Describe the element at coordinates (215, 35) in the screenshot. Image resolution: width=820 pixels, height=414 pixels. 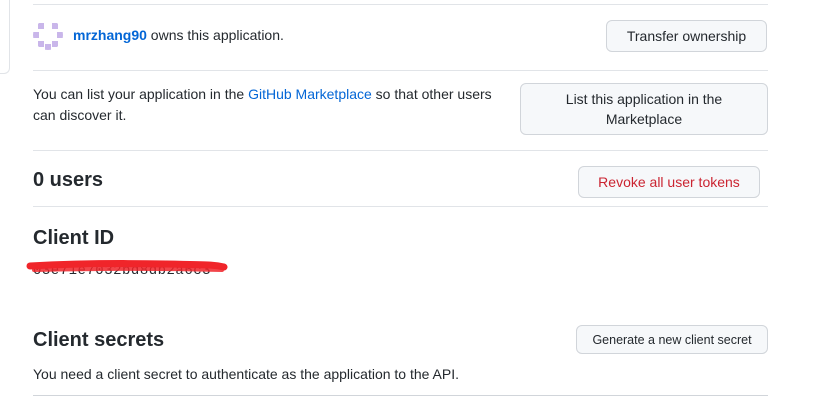
I see `owner-suffix: owns this application.` at that location.